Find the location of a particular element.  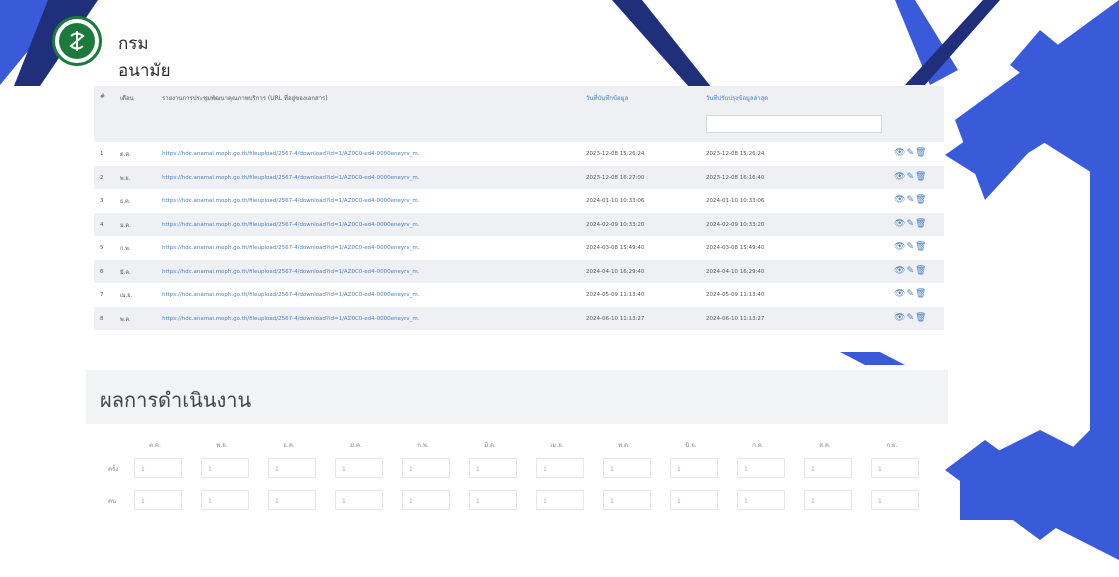

month-header: ม.ค. is located at coordinates (356, 445).